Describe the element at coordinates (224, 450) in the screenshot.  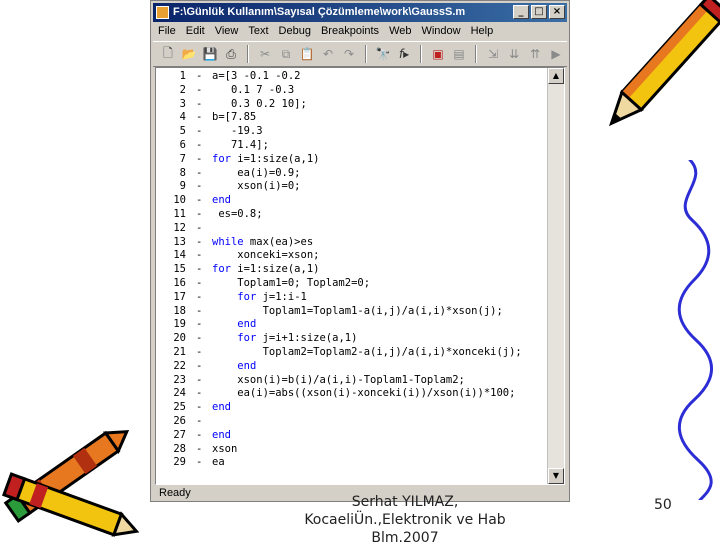
I see `code-line: xson` at that location.